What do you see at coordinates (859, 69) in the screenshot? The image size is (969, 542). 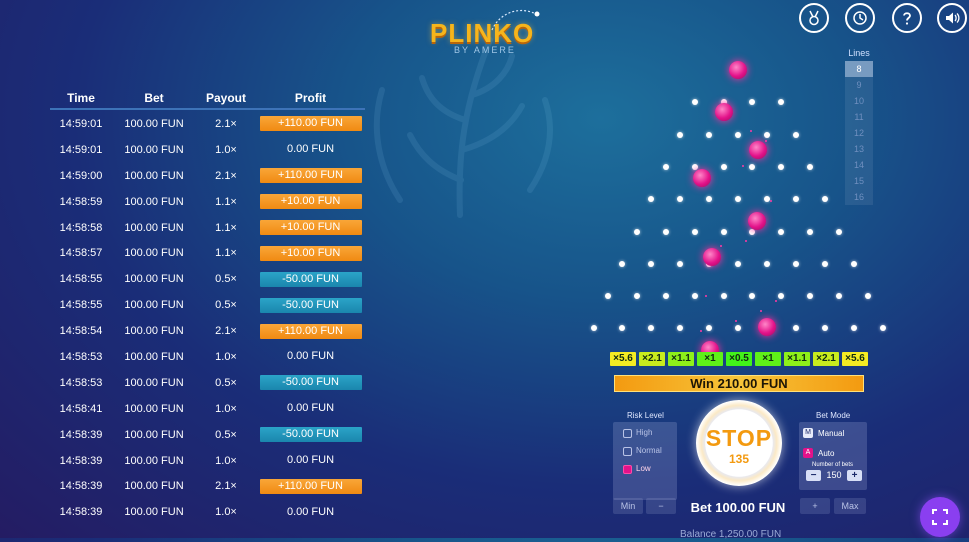 I see `lines-option: 8` at bounding box center [859, 69].